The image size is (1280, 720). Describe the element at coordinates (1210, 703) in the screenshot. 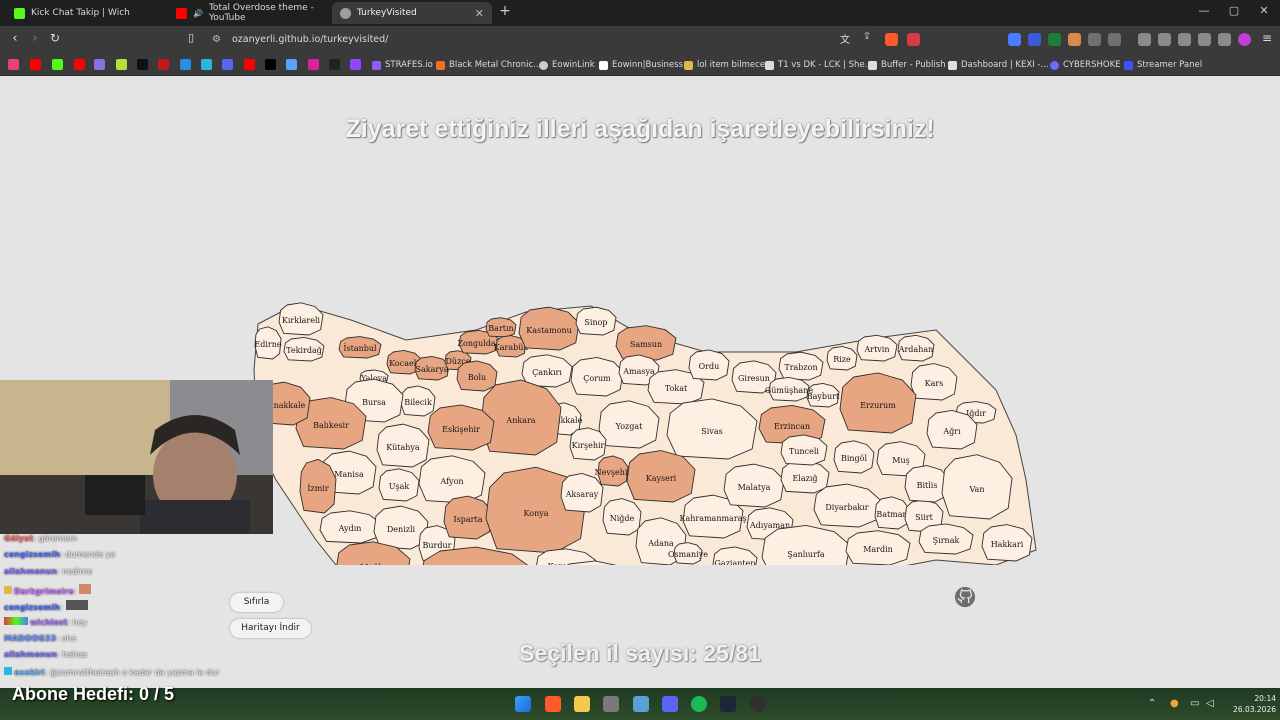

I see `volume-icon: ◁` at that location.